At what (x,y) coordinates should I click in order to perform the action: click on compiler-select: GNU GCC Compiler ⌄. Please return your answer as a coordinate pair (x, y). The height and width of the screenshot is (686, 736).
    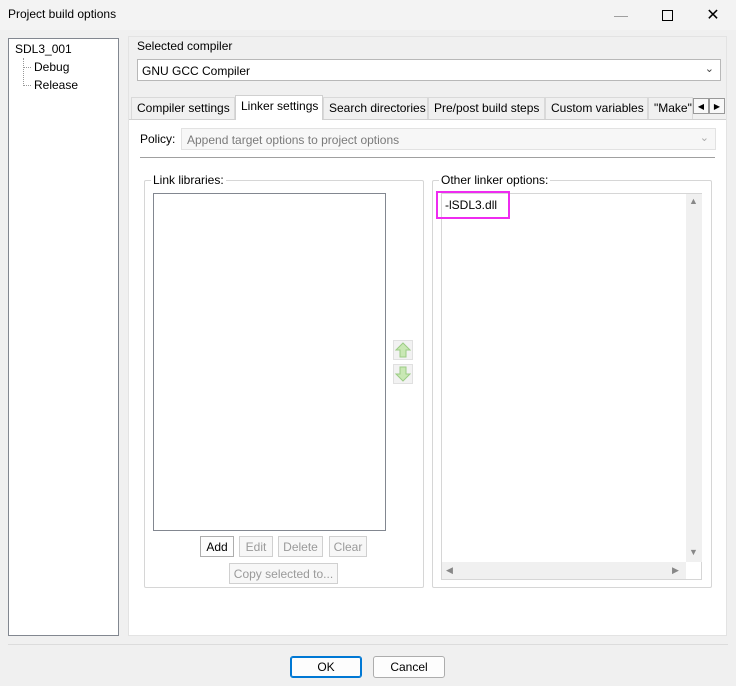
    Looking at the image, I should click on (429, 70).